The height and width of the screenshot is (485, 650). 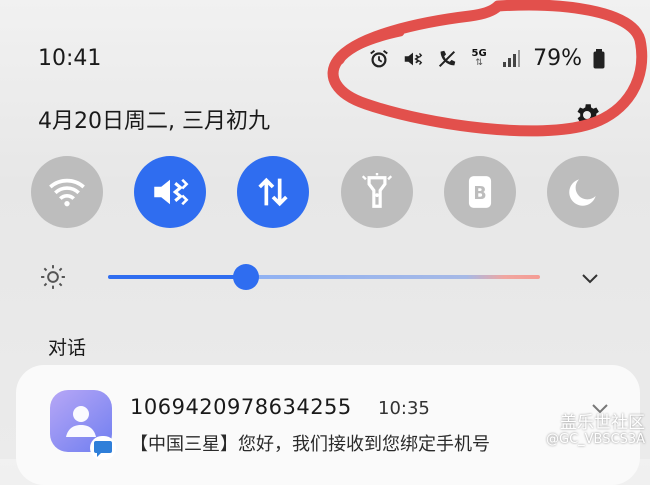 I want to click on night-mode-toggle, so click(x=582, y=192).